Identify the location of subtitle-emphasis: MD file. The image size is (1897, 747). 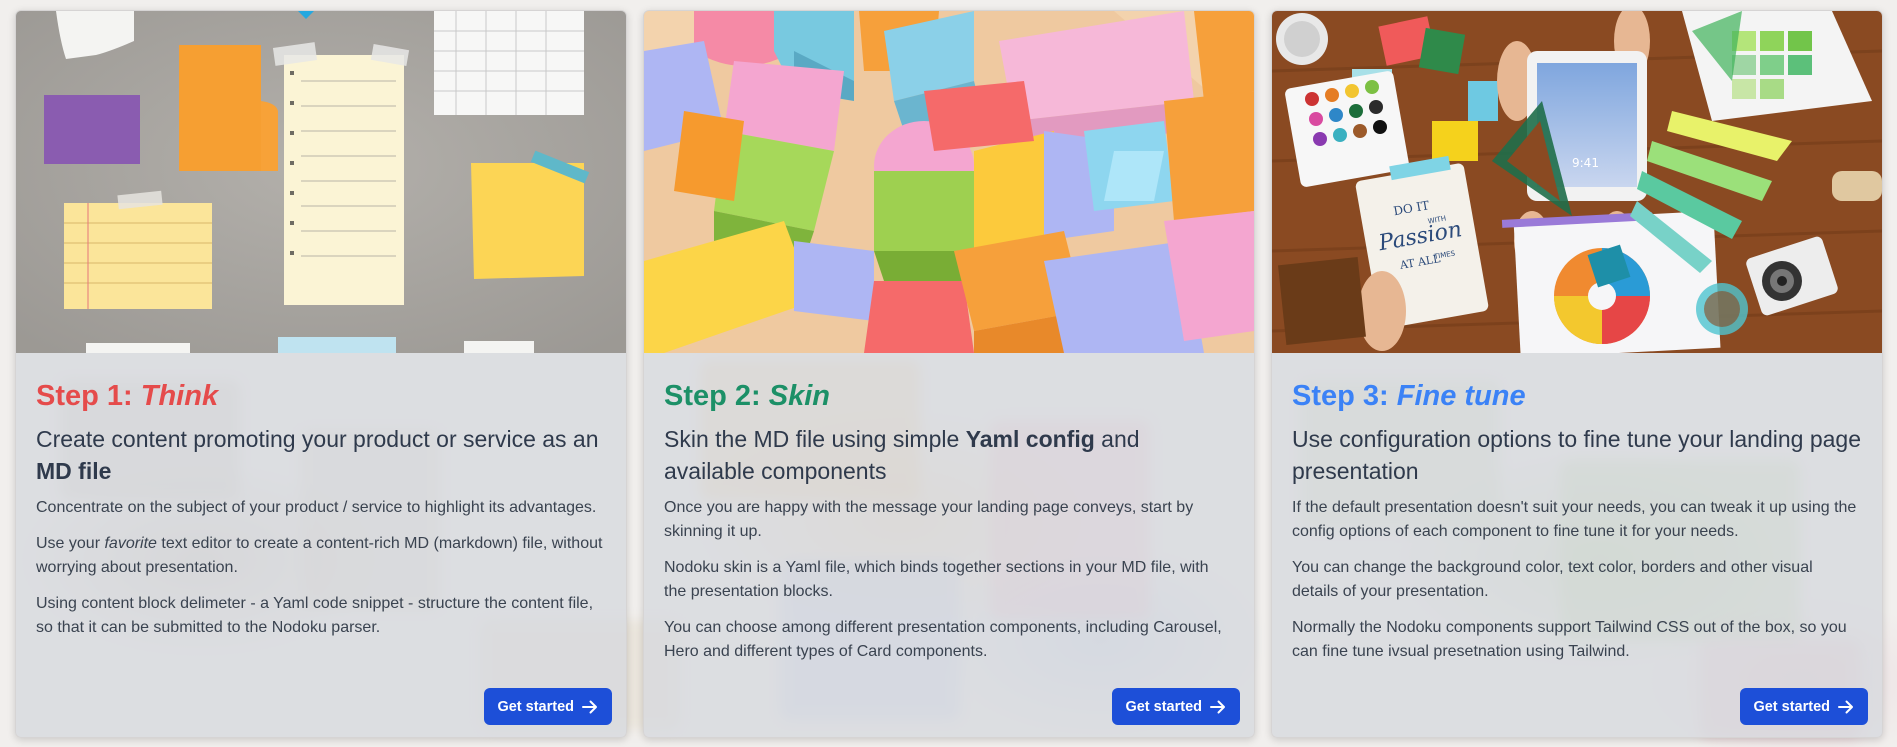
(74, 471).